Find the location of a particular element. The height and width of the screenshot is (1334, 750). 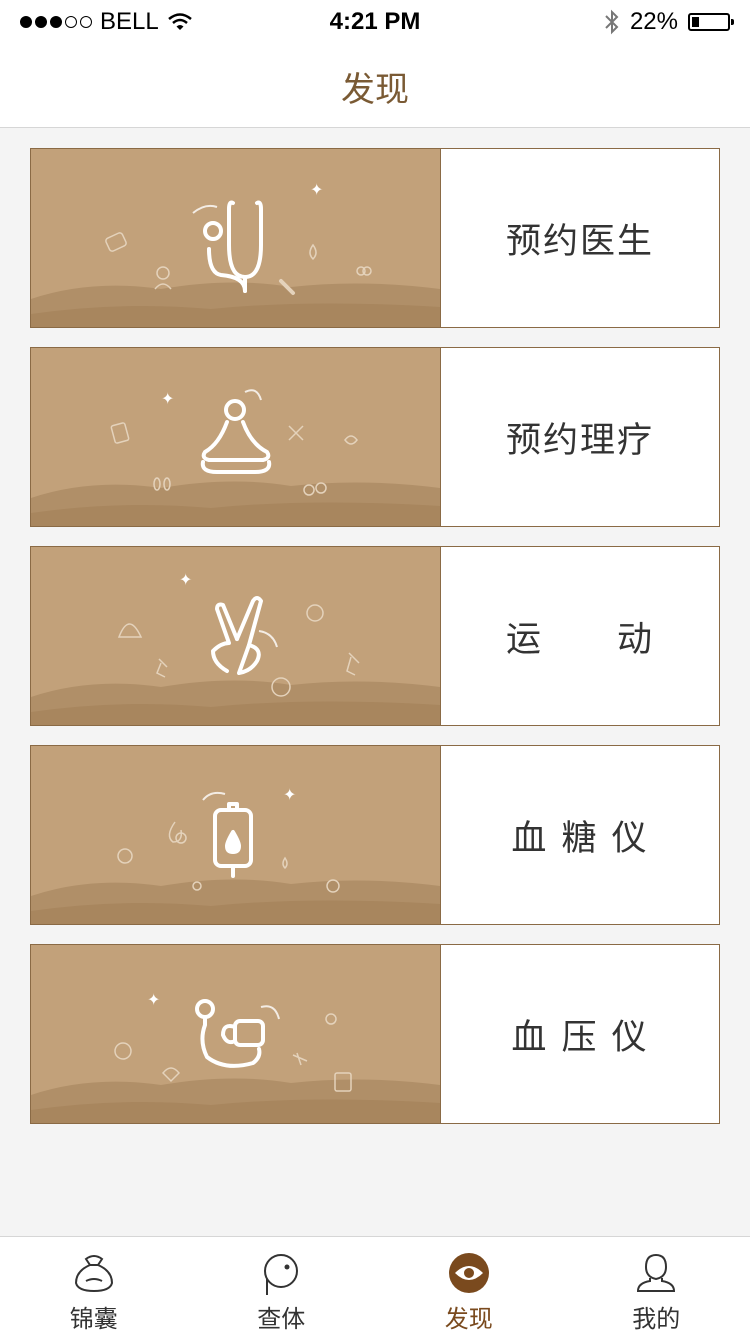

status-right: 22% is located at coordinates (669, 22).